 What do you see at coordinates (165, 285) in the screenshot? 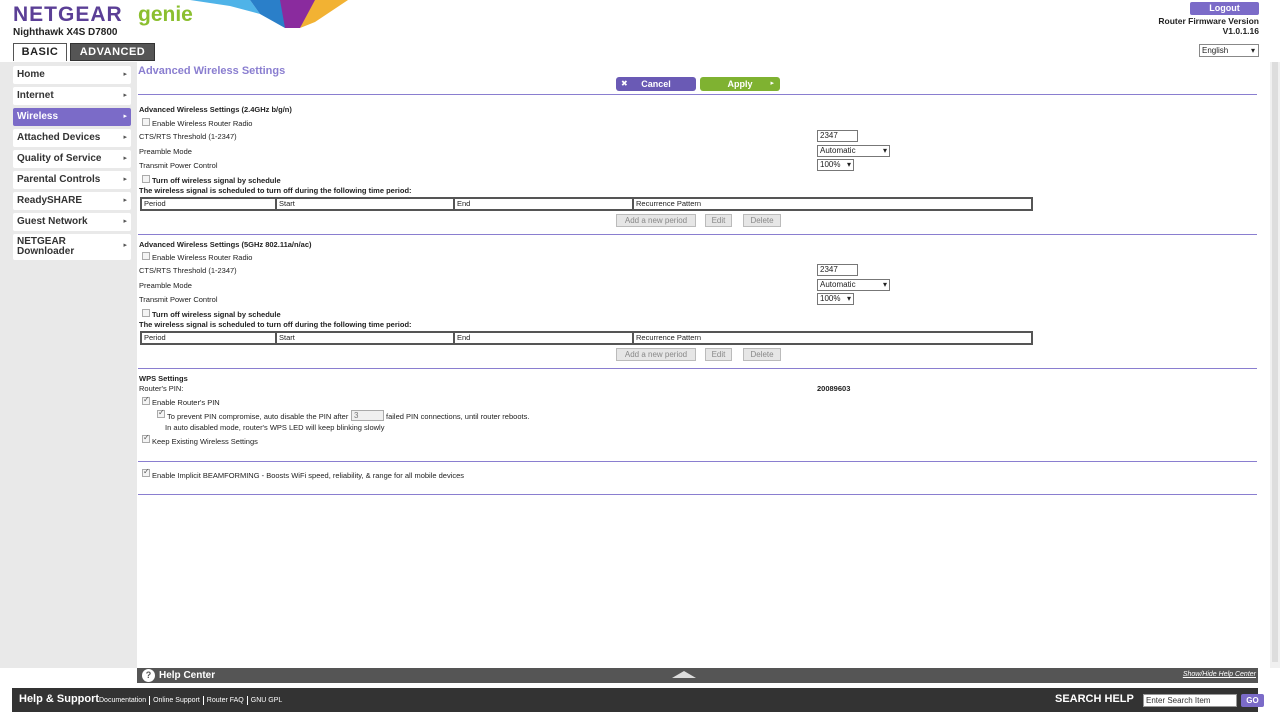
I see `preamble-label-5: Preamble Mode` at bounding box center [165, 285].